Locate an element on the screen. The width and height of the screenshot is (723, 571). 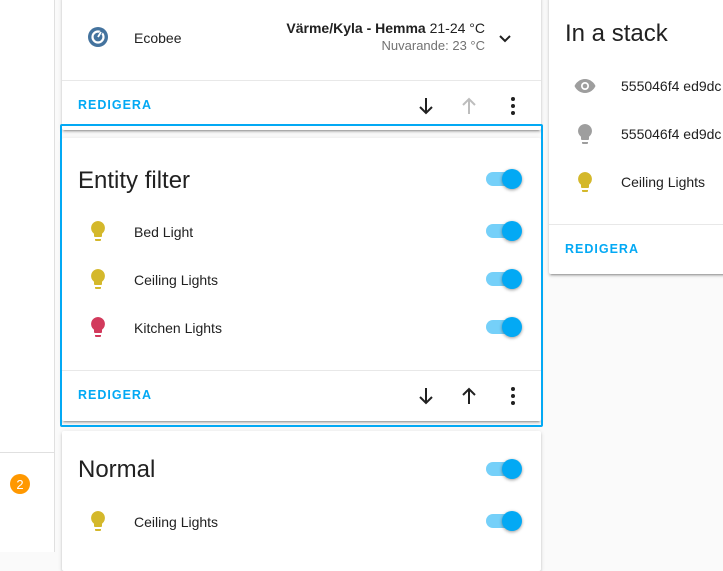
eye-icon is located at coordinates (585, 86).